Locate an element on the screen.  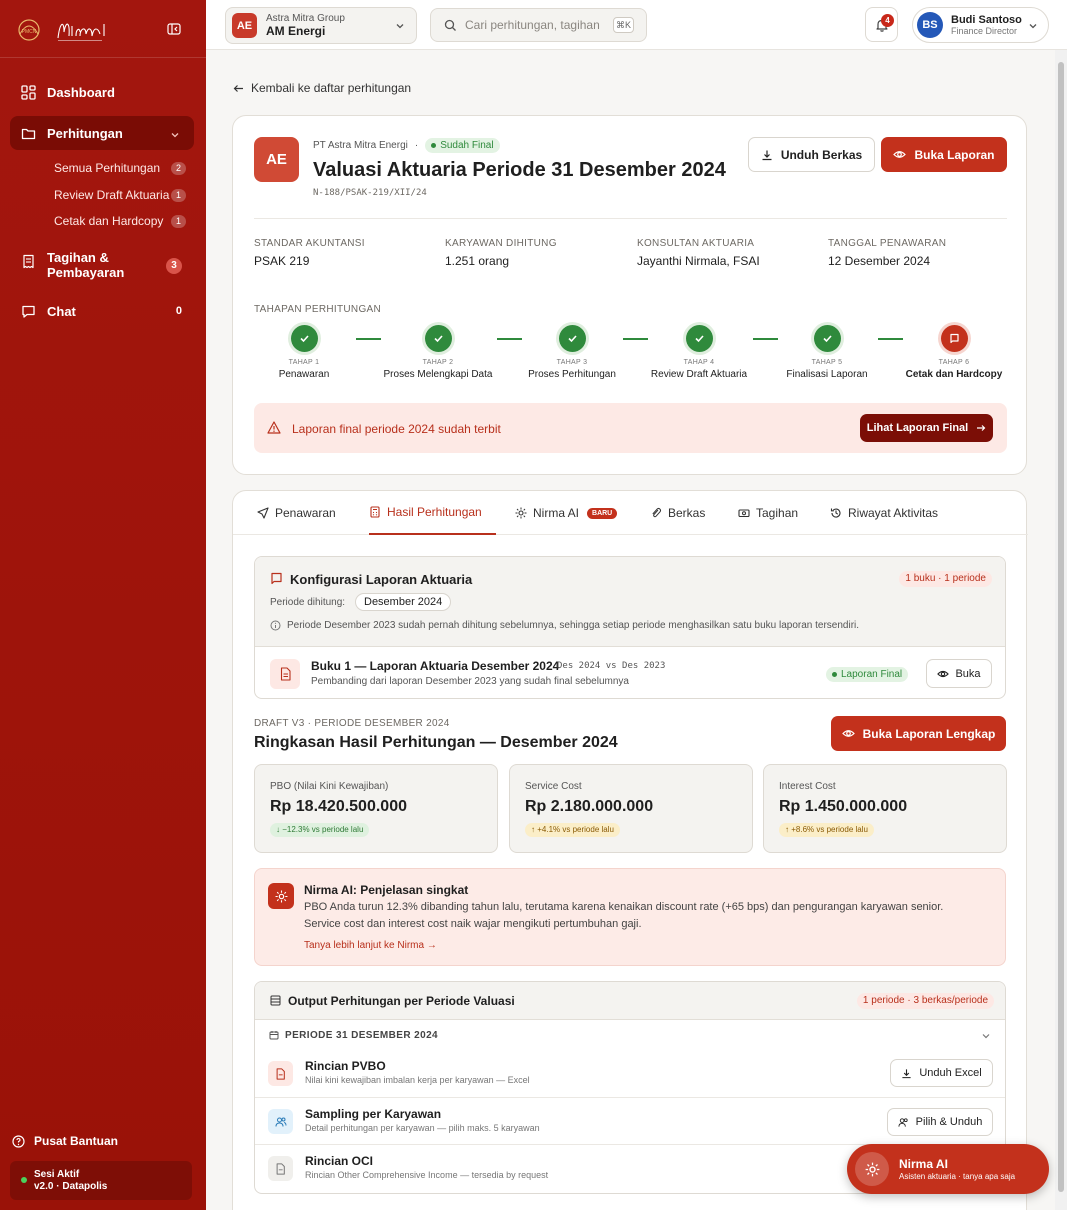
open-full-report-button: Buka Laporan Lengkap is located at coordinates (918, 733).